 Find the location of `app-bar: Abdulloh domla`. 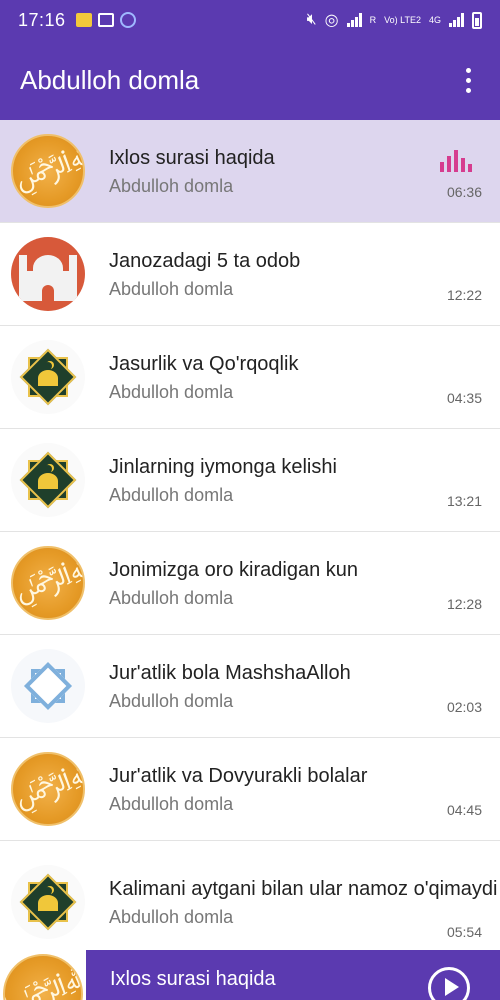

app-bar: Abdulloh domla is located at coordinates (250, 80).